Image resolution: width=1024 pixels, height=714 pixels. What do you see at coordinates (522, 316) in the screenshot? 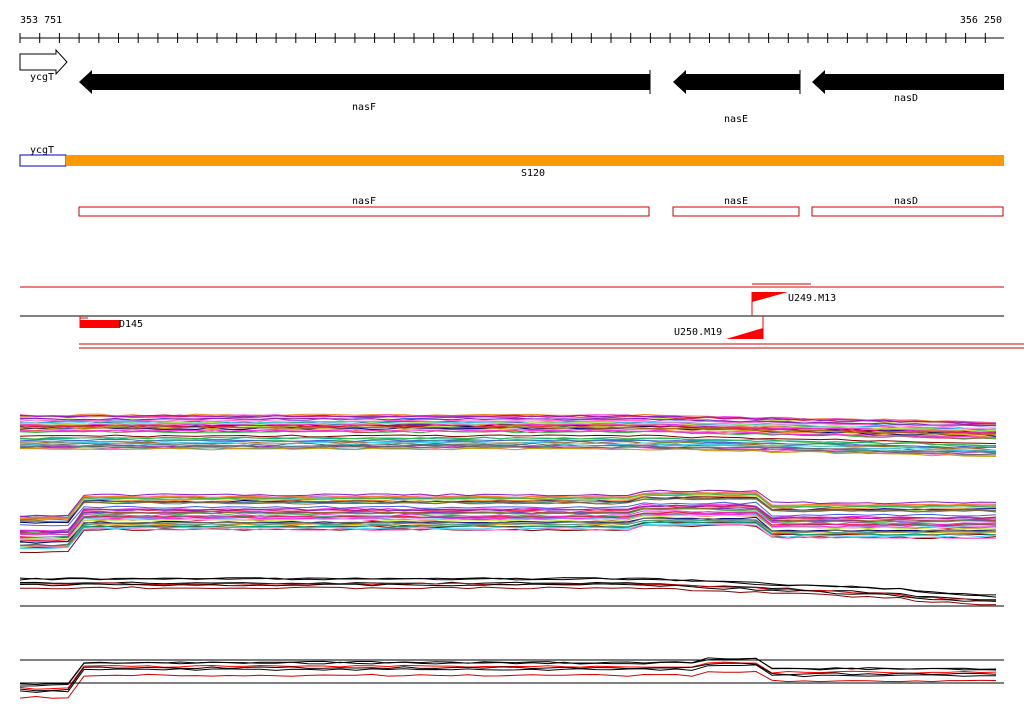
I see `feature-track: D145 U249.M13 U250.M19` at bounding box center [522, 316].